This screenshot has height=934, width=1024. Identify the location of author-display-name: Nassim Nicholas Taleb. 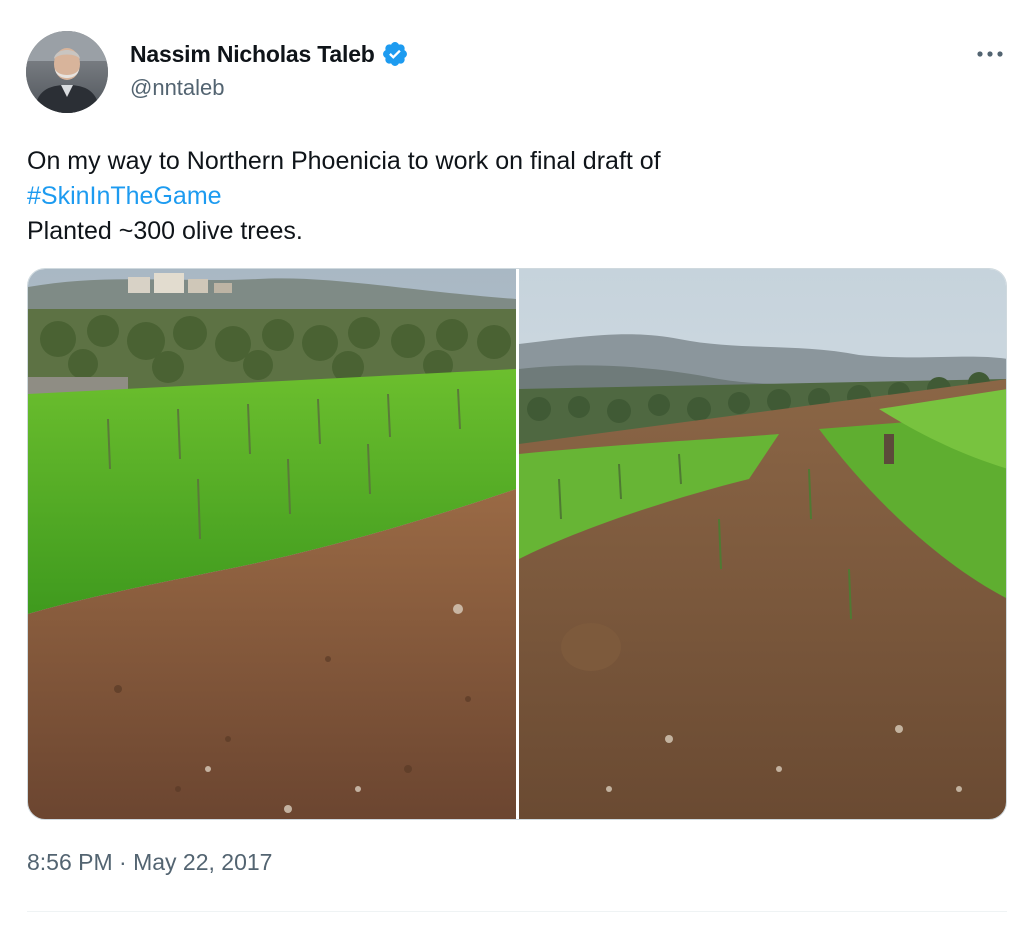
(252, 54).